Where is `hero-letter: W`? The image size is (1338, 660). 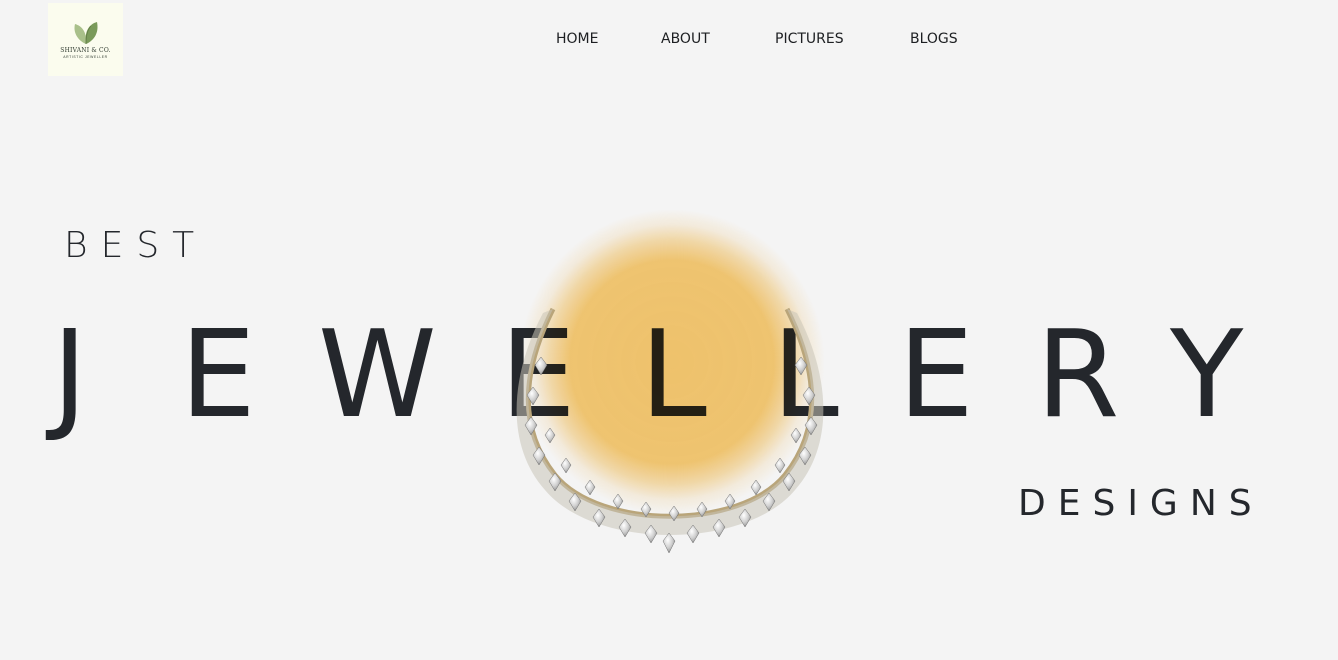
hero-letter: W is located at coordinates (377, 375).